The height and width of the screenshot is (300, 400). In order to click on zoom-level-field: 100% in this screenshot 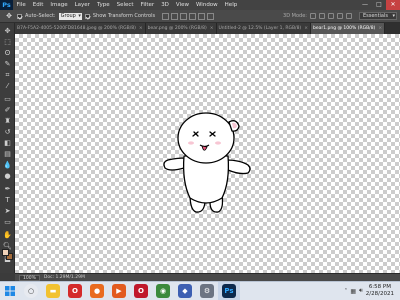, I will do `click(29, 277)`.